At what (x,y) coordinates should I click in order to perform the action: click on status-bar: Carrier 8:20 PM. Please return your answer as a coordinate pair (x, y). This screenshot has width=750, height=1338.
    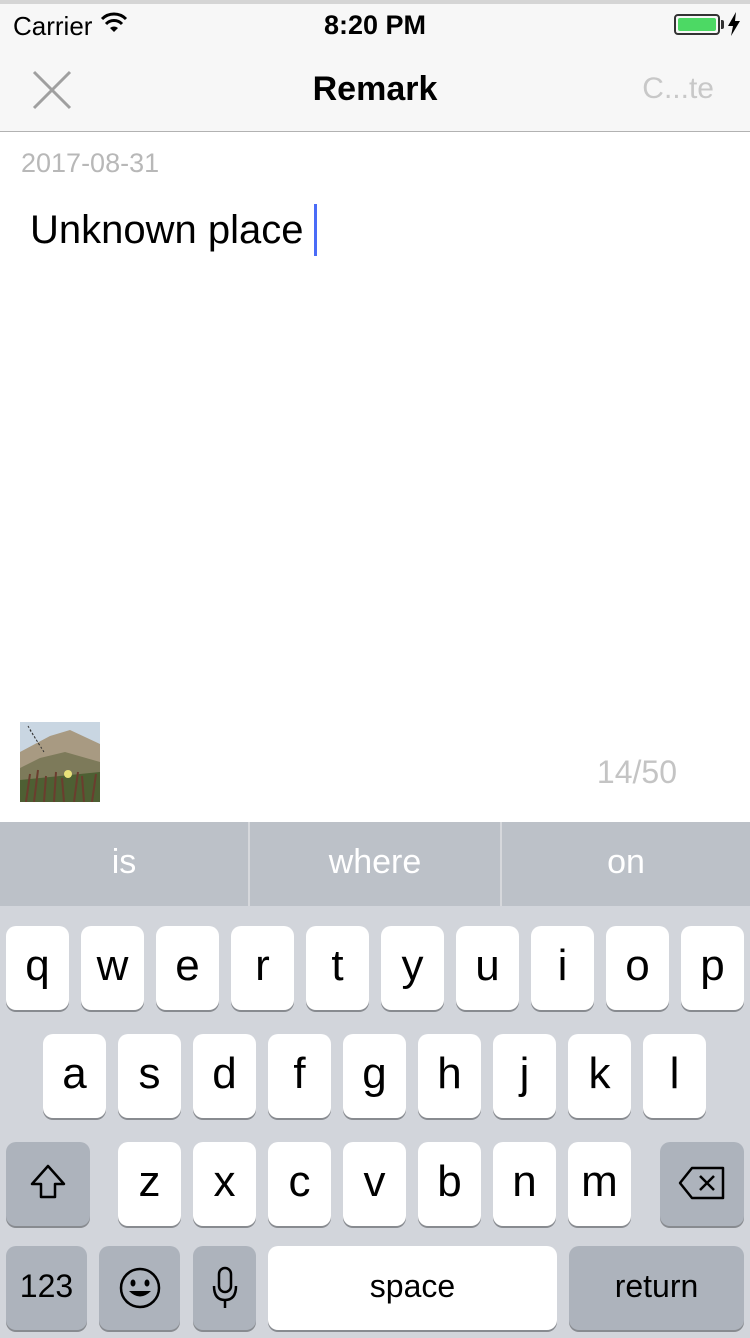
    Looking at the image, I should click on (375, 24).